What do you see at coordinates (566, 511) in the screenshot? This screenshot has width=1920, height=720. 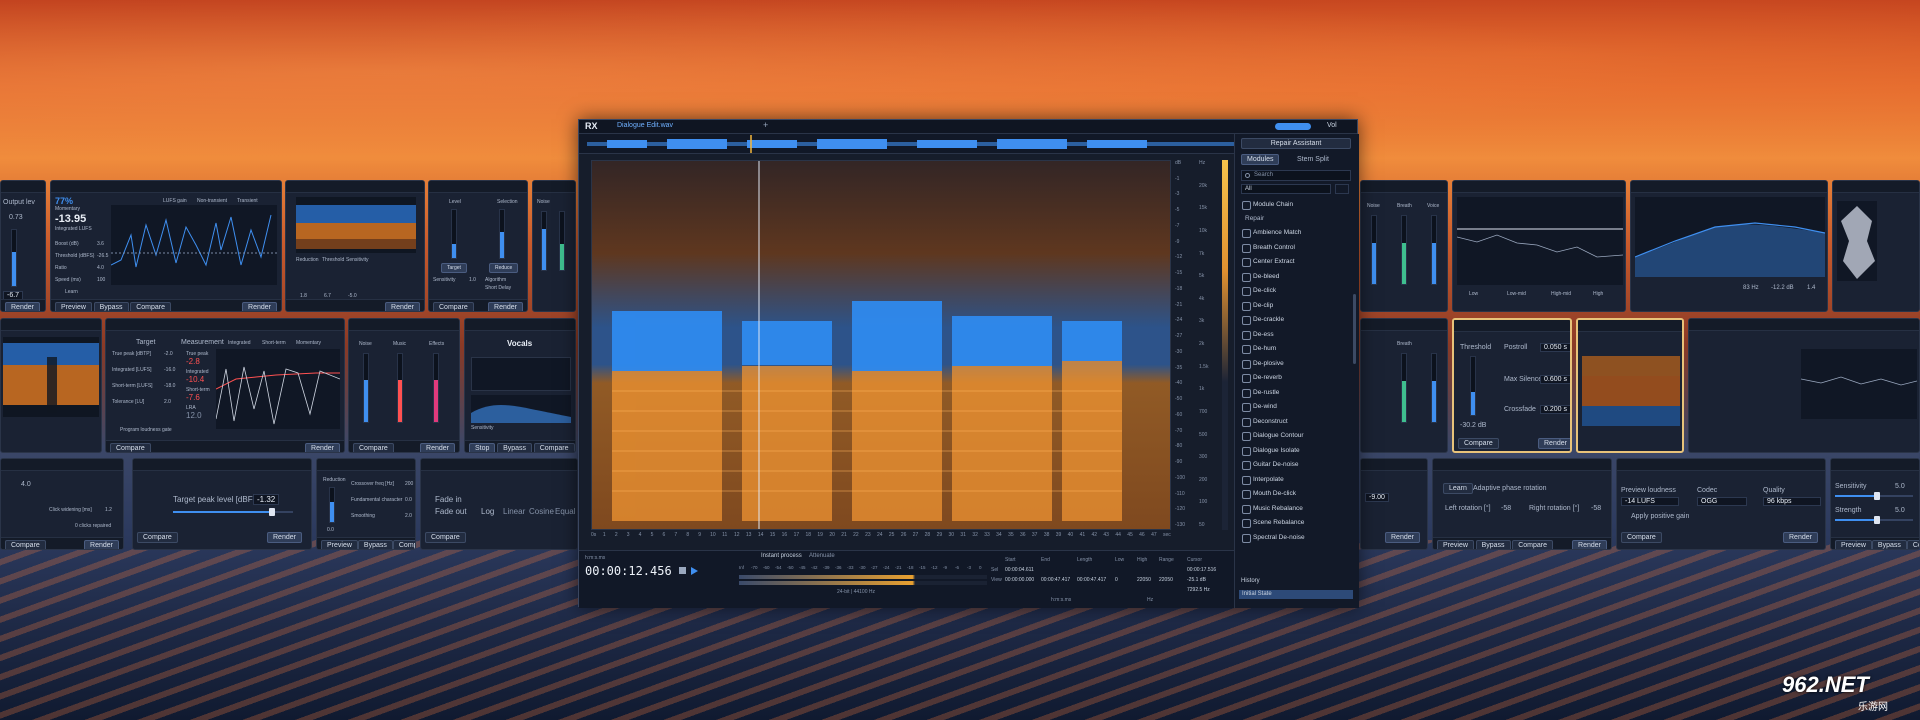 I see `curve-equal-power: Equal P` at bounding box center [566, 511].